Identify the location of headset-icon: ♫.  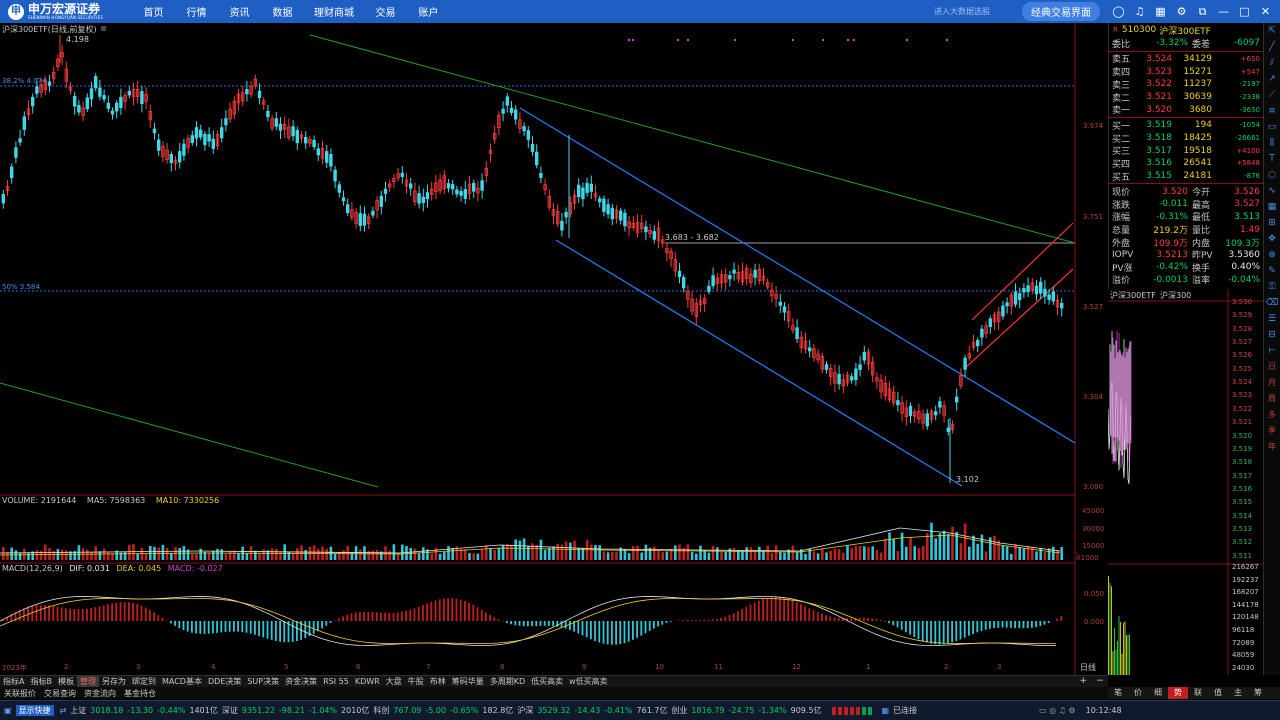
(1139, 11).